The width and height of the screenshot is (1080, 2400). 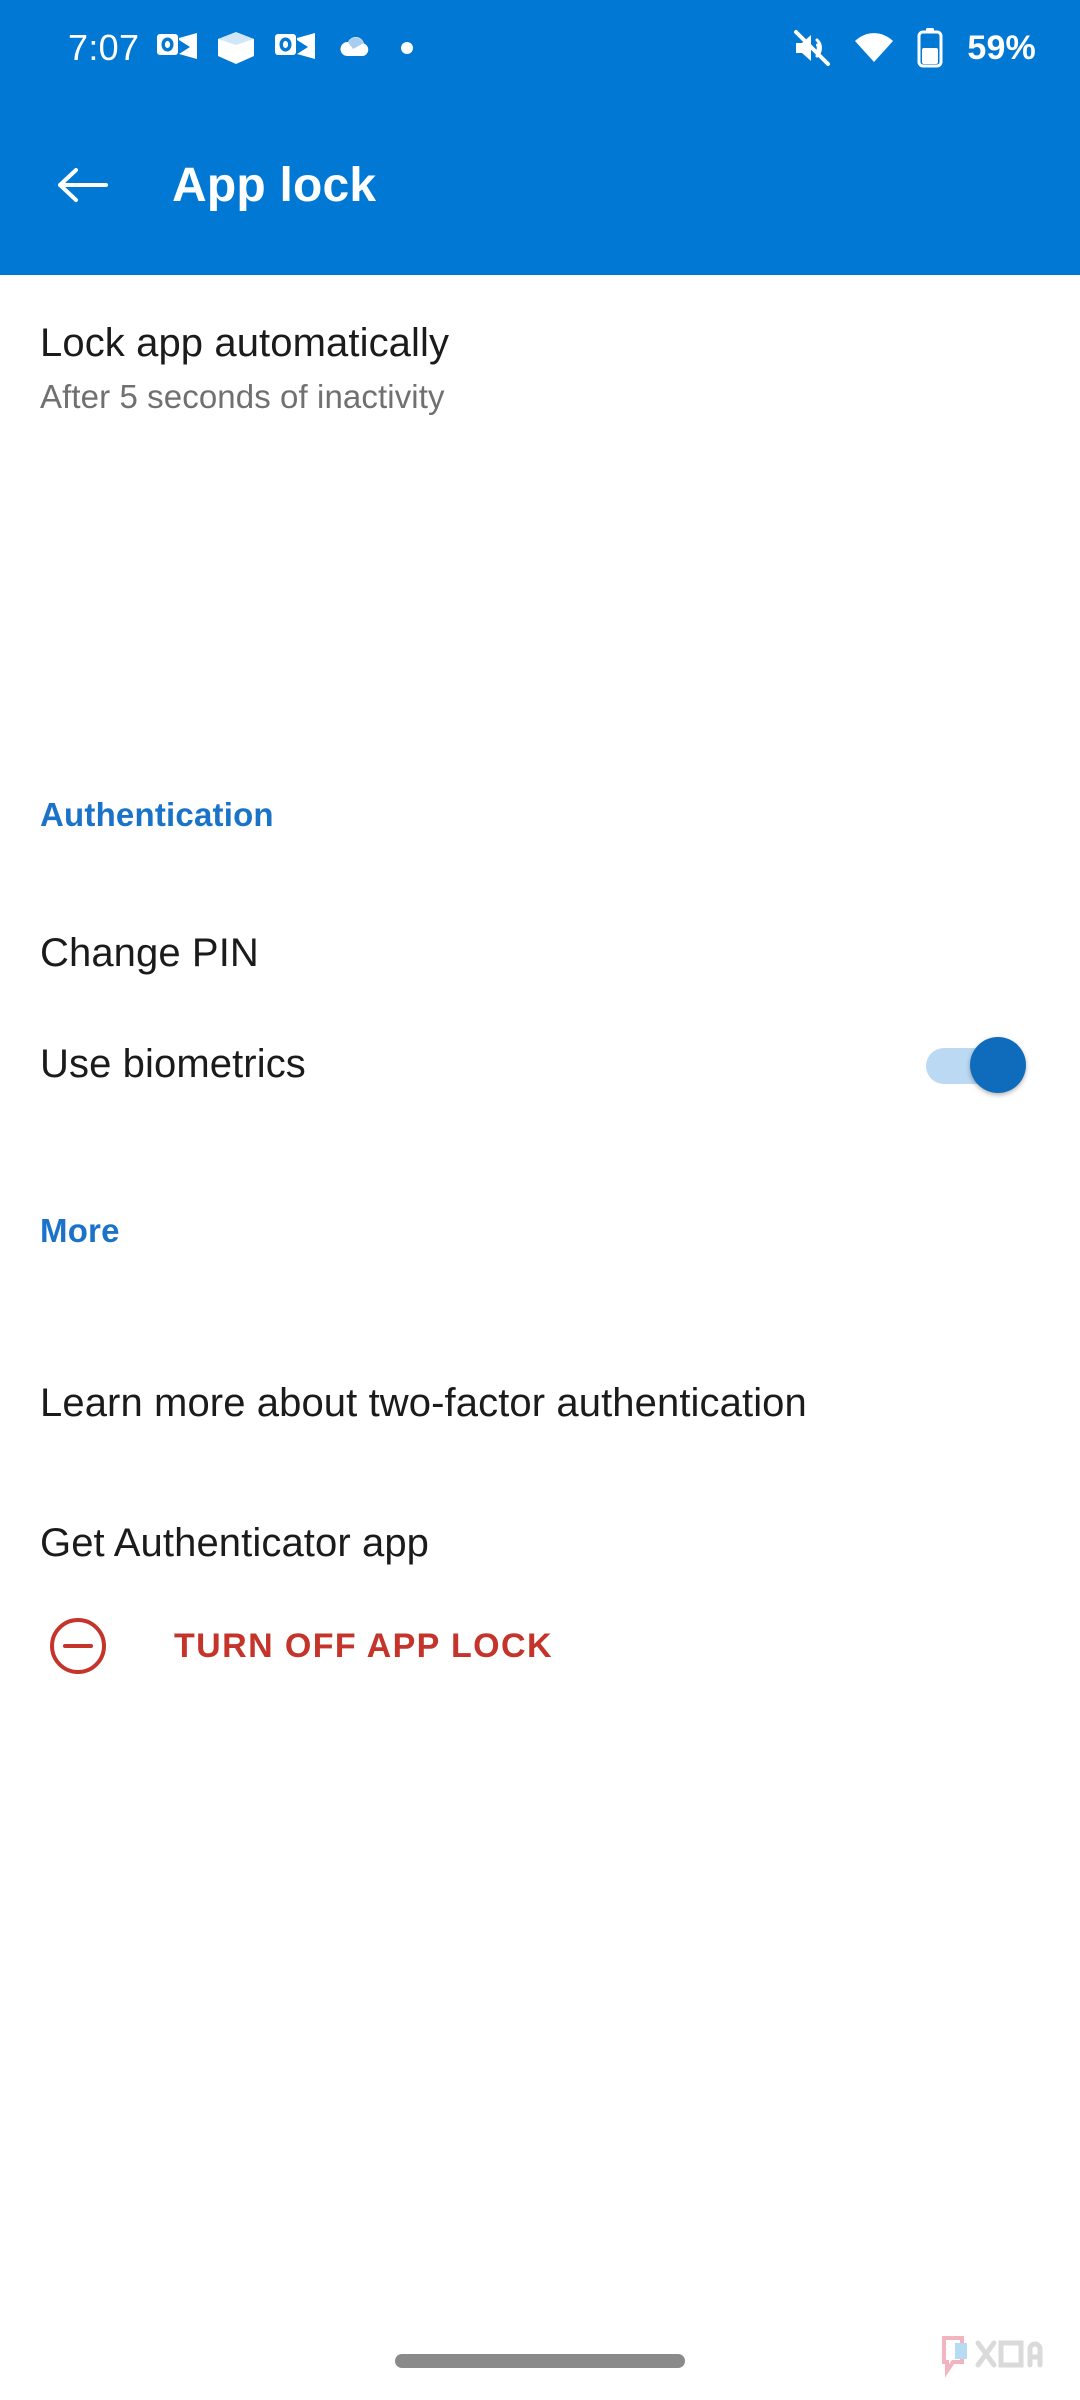 I want to click on status-bar-clock: 7:07, so click(x=104, y=47).